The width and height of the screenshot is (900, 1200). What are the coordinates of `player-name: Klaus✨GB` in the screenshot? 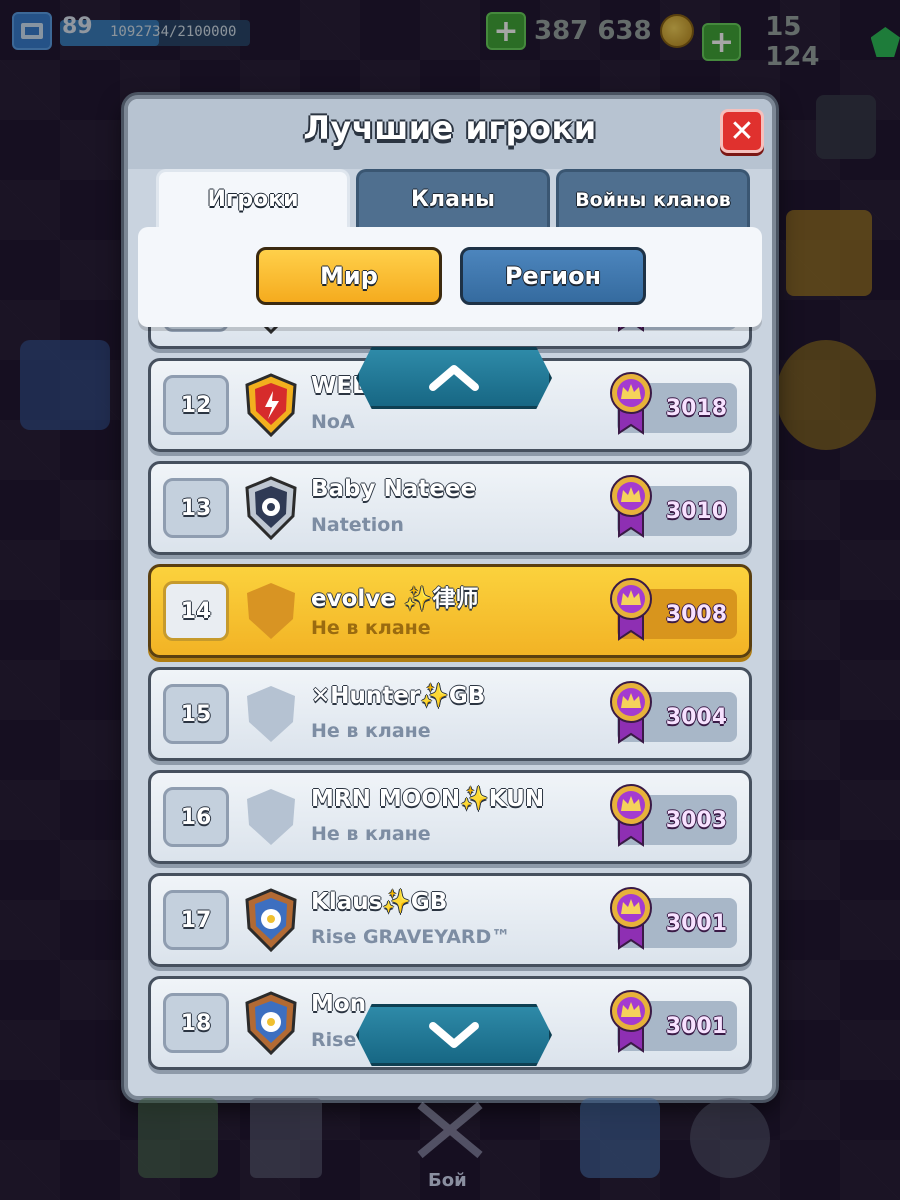 It's located at (379, 902).